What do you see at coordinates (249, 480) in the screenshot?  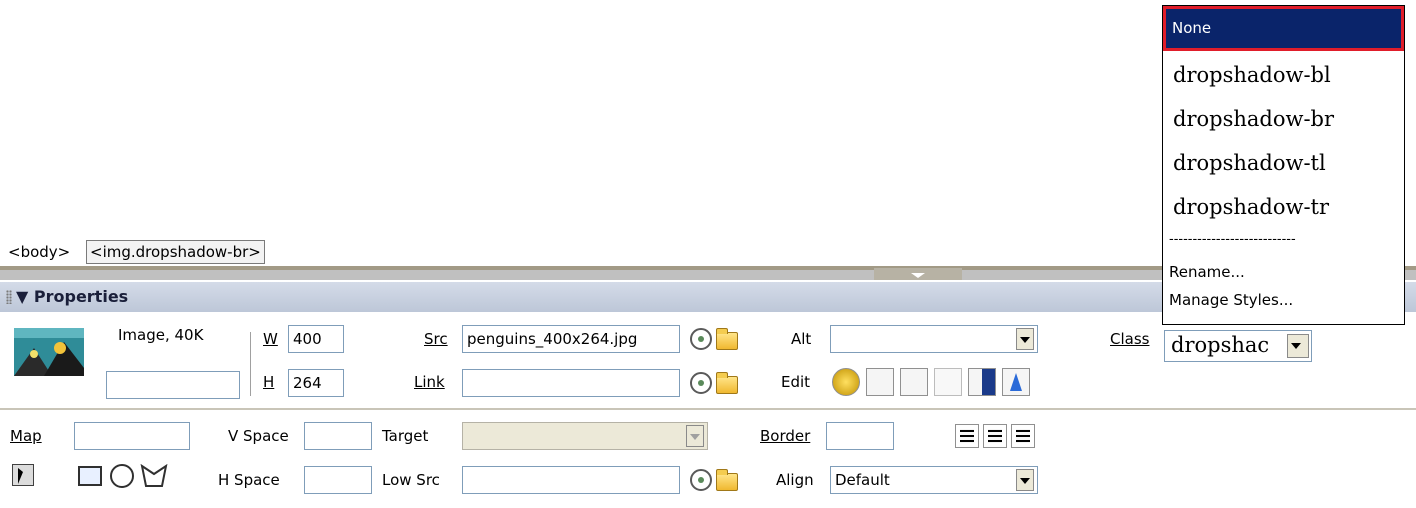 I see `hspace-label: H Space` at bounding box center [249, 480].